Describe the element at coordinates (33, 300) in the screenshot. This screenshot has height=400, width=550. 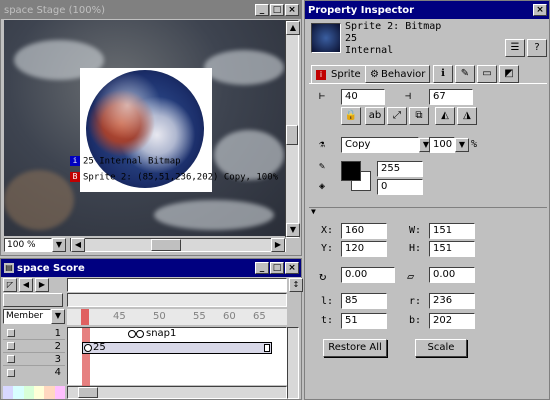
I see `channel-toggle-bar` at that location.